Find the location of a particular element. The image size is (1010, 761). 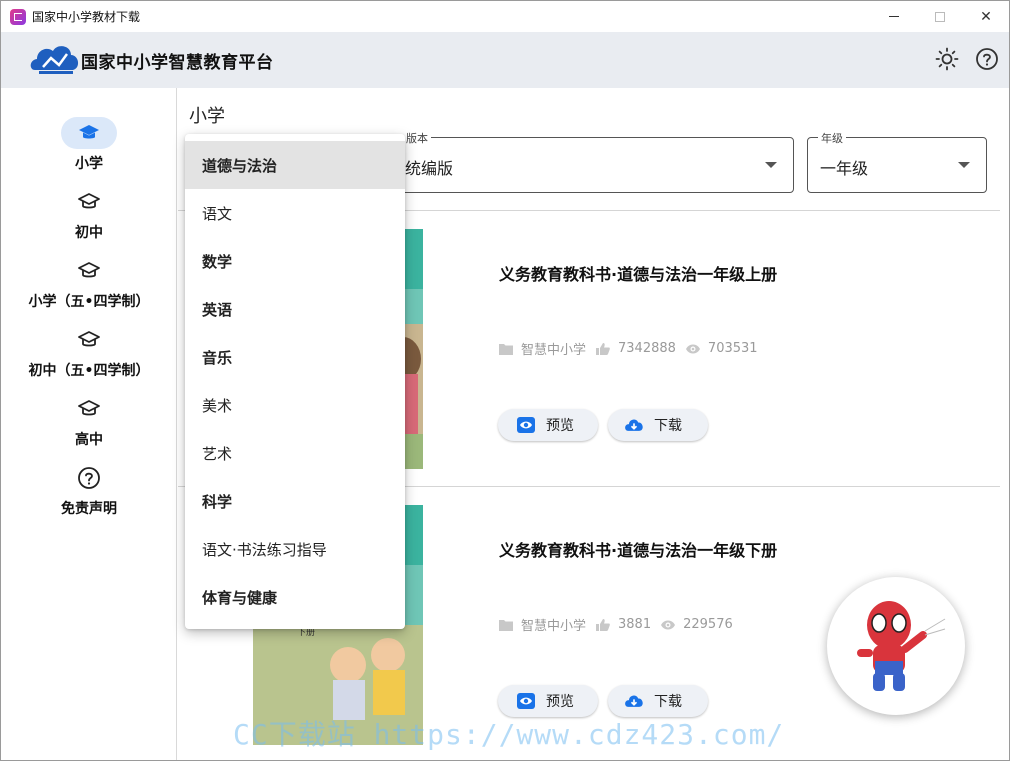

subject-option: 艺术 is located at coordinates (295, 453).